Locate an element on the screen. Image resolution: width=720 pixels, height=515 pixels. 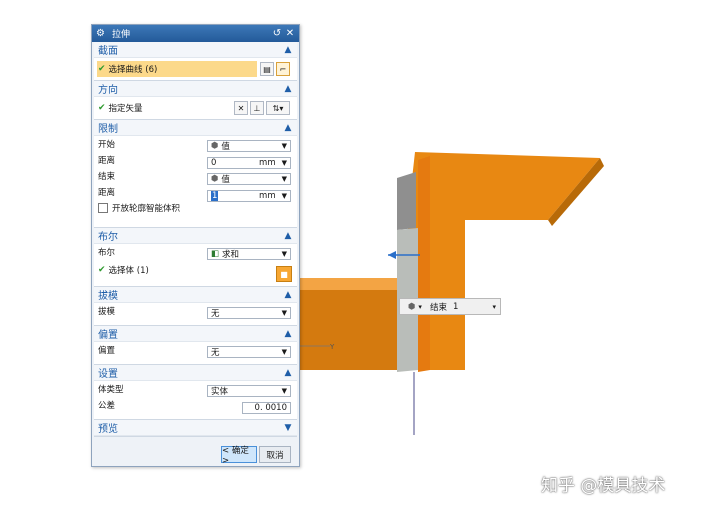
vector-axis-icon: ⊥ is located at coordinates (257, 108).